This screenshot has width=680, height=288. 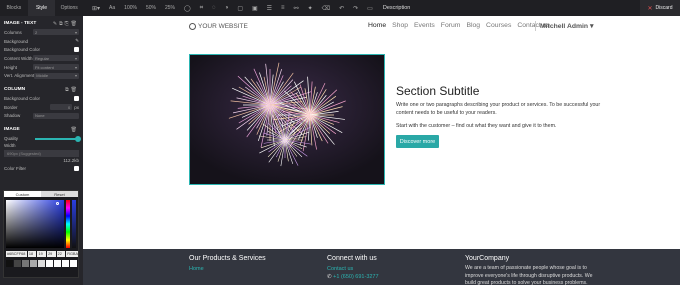 What do you see at coordinates (56, 115) in the screenshot?
I see `shadow-select: None` at bounding box center [56, 115].